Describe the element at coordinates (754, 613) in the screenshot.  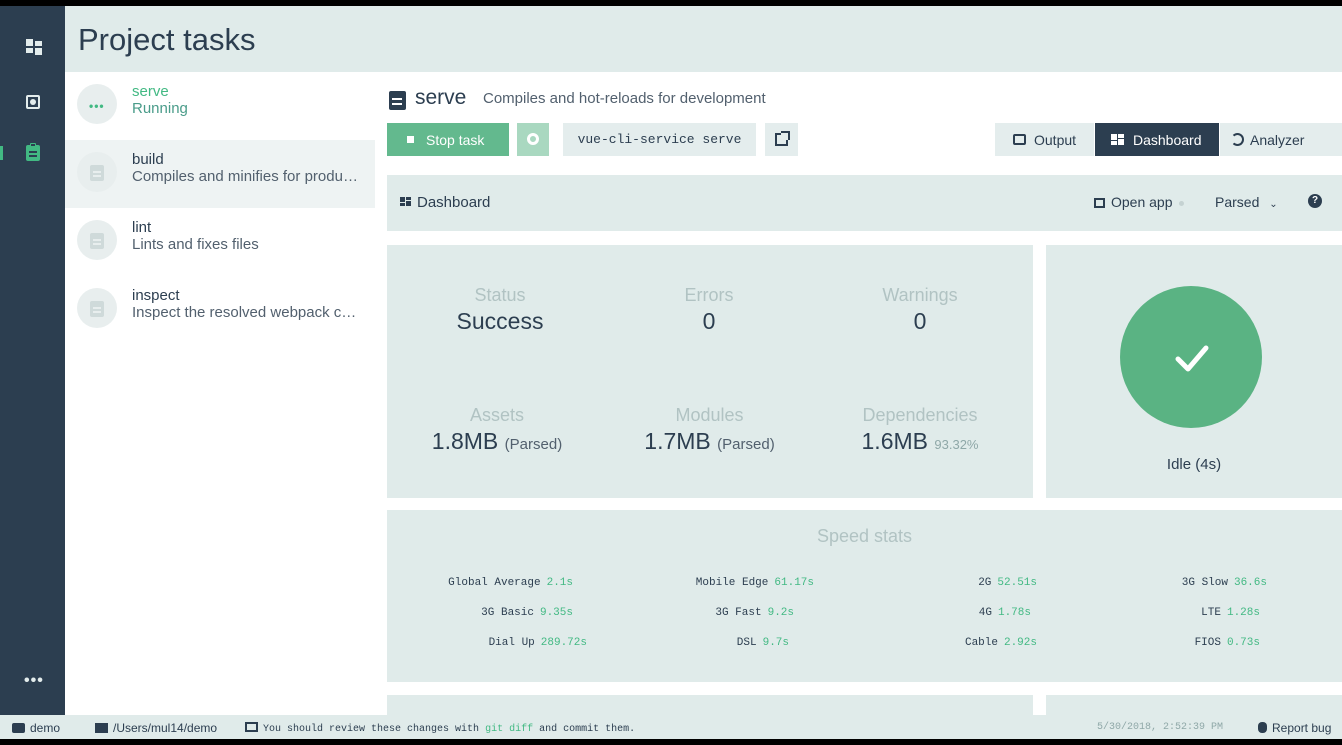
I see `speed-stat: 3G Fast 9.2s` at that location.